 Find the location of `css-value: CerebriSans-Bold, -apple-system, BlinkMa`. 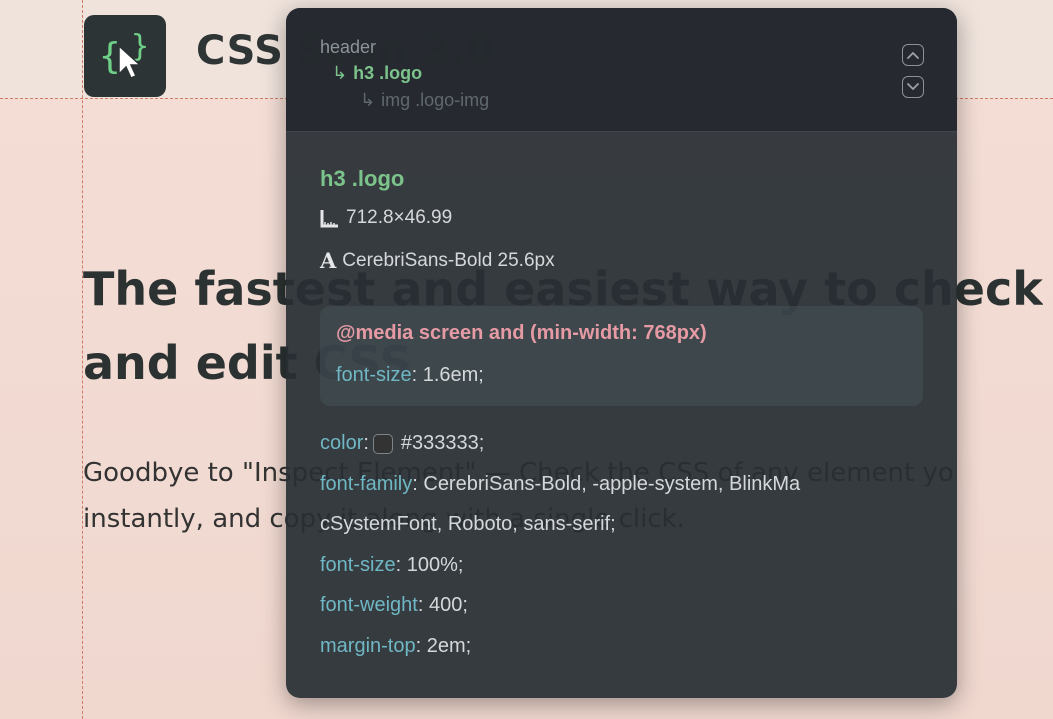

css-value: CerebriSans-Bold, -apple-system, BlinkMa is located at coordinates (609, 484).